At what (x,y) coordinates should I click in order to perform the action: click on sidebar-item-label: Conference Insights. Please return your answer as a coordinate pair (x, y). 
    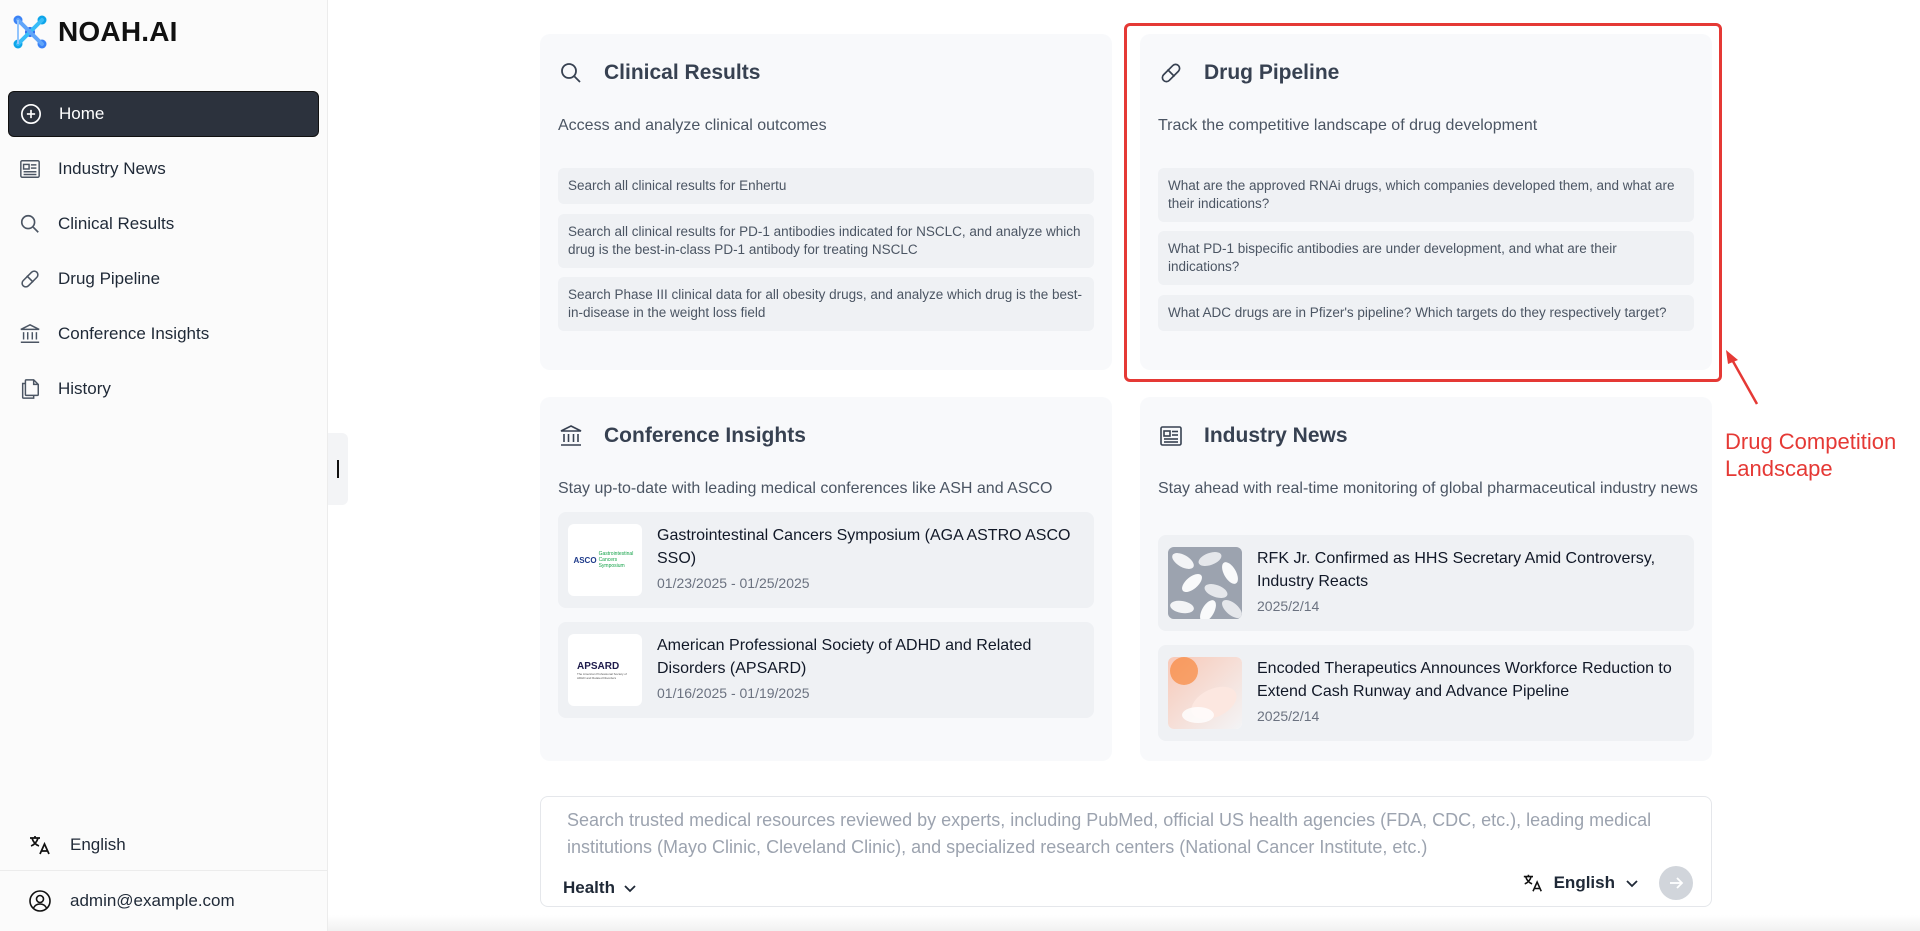
    Looking at the image, I should click on (134, 333).